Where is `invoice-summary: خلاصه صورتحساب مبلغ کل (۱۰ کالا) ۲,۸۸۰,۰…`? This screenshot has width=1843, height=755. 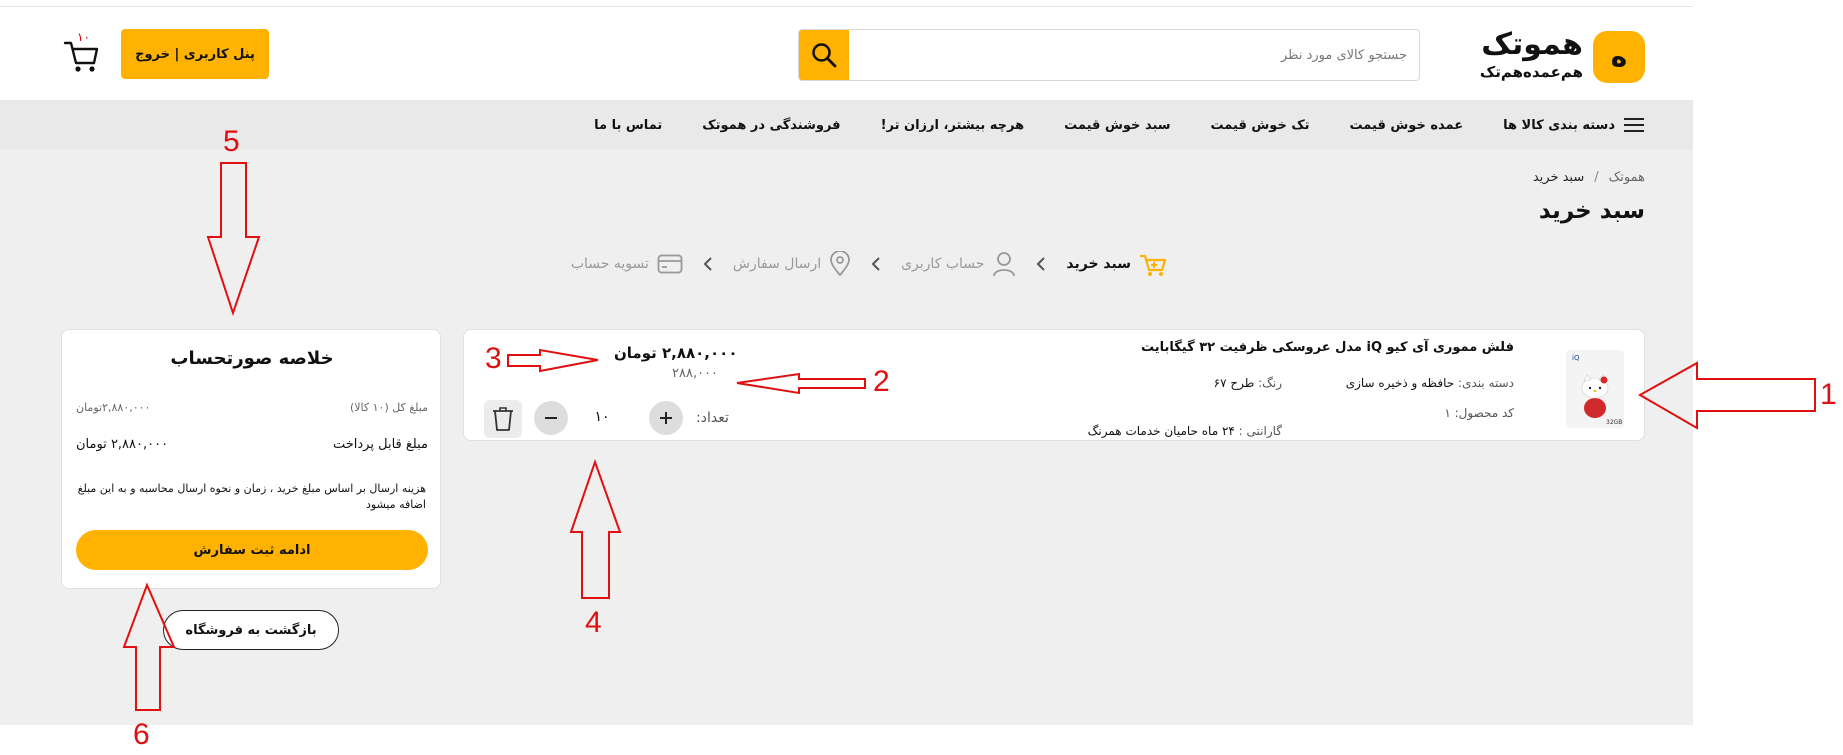 invoice-summary: خلاصه صورتحساب مبلغ کل (۱۰ کالا) ۲,۸۸۰,۰… is located at coordinates (251, 459).